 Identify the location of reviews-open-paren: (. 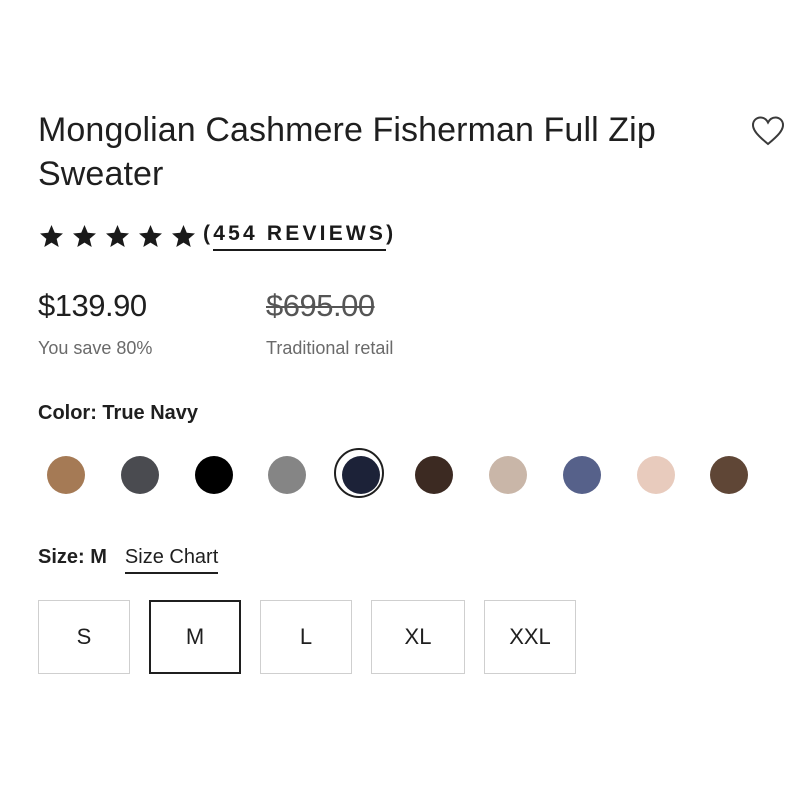
(208, 233).